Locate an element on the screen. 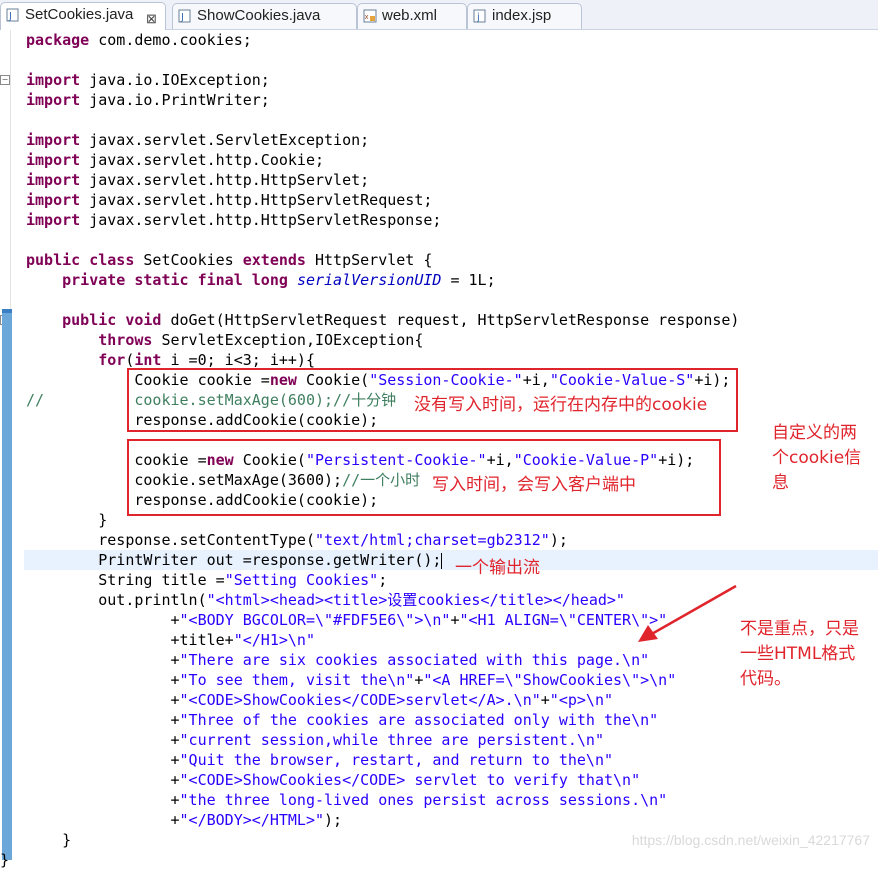 Image resolution: width=878 pixels, height=870 pixels. session-cookie-note: 没有写入时间，运行在内存中的cookie is located at coordinates (561, 405).